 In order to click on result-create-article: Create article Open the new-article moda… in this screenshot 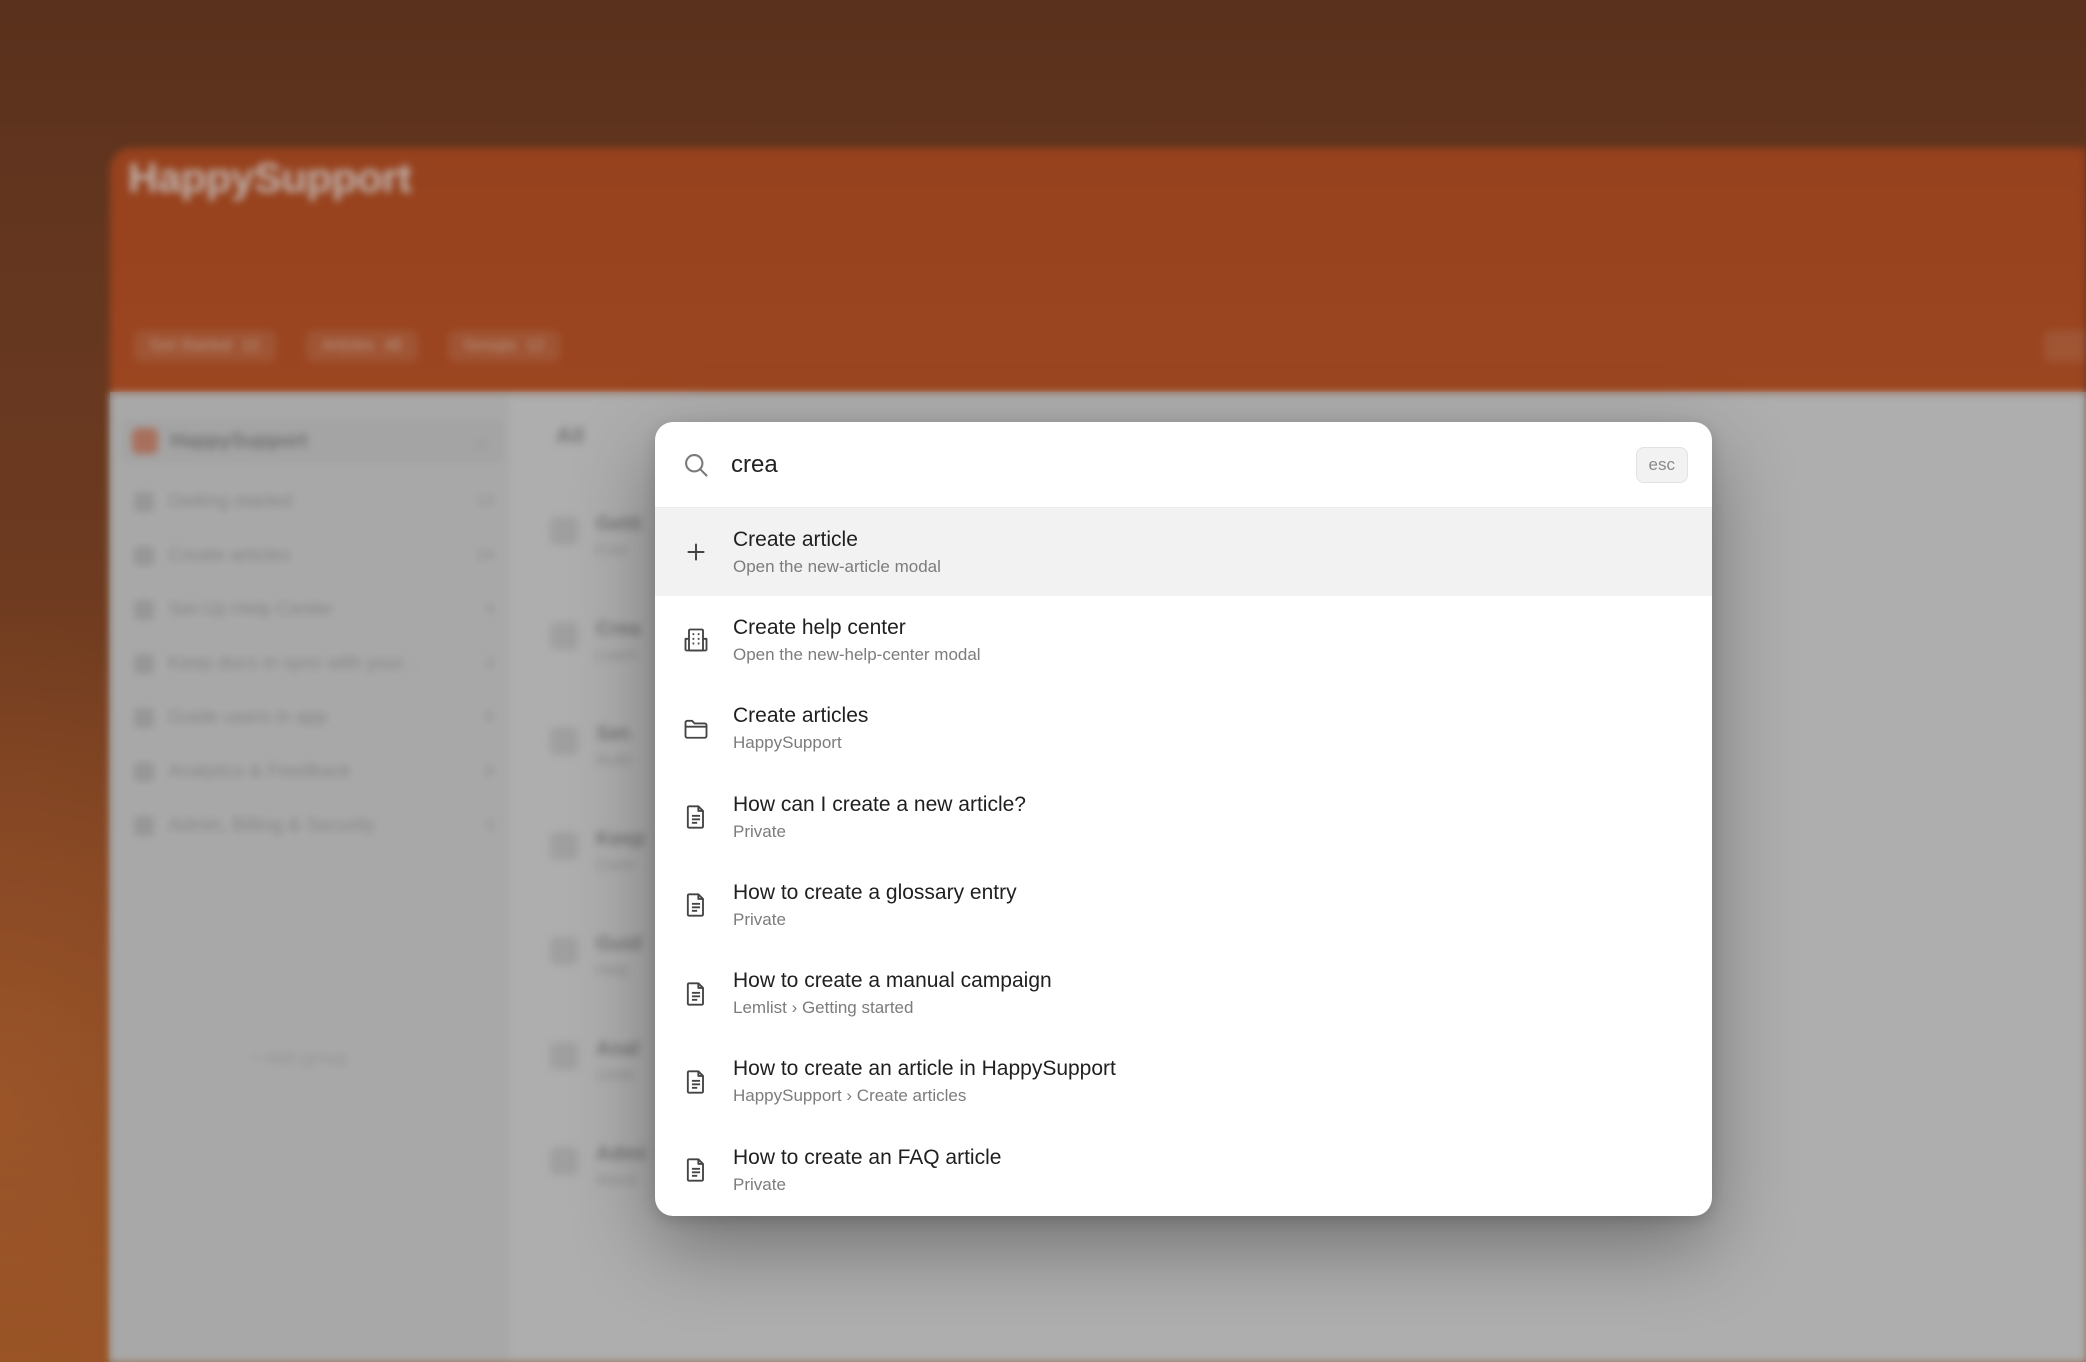, I will do `click(1183, 552)`.